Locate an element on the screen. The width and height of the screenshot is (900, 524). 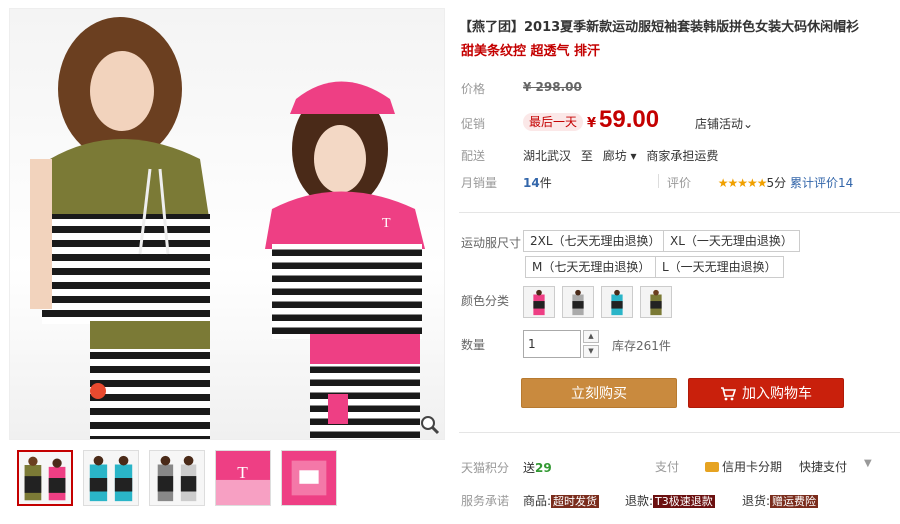
divider is located at coordinates (658, 181).